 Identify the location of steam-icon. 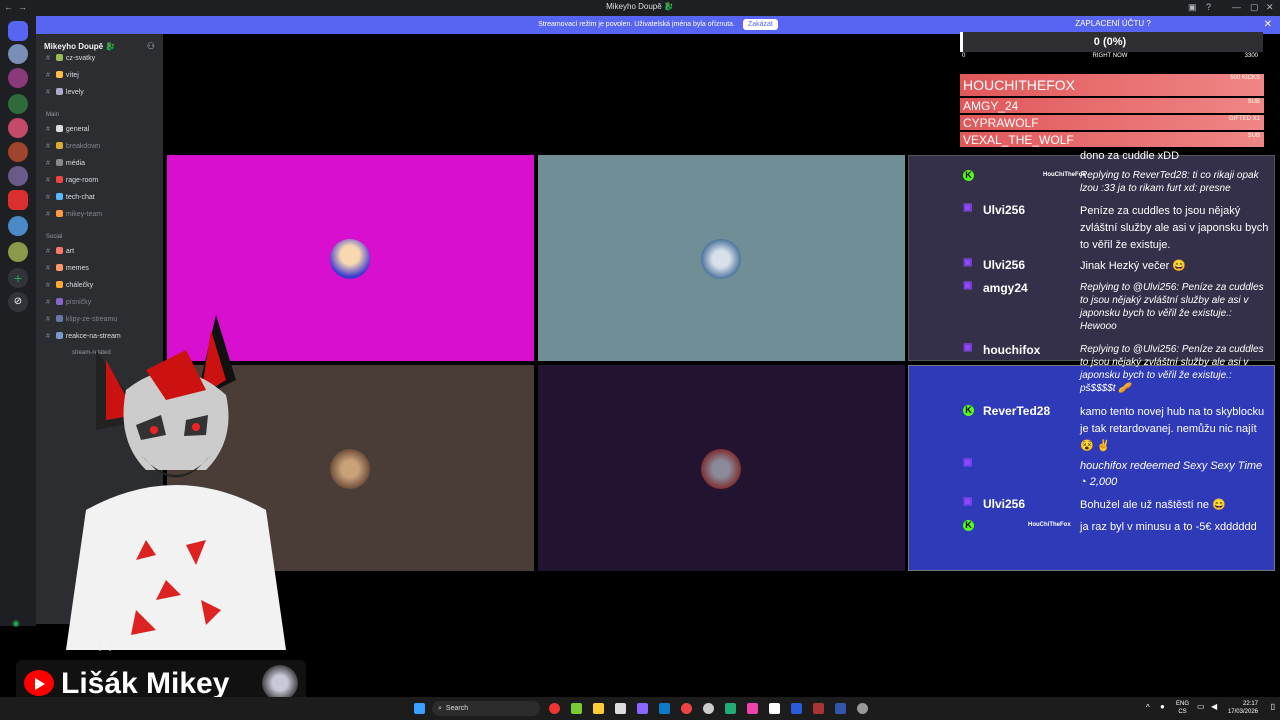
(840, 708).